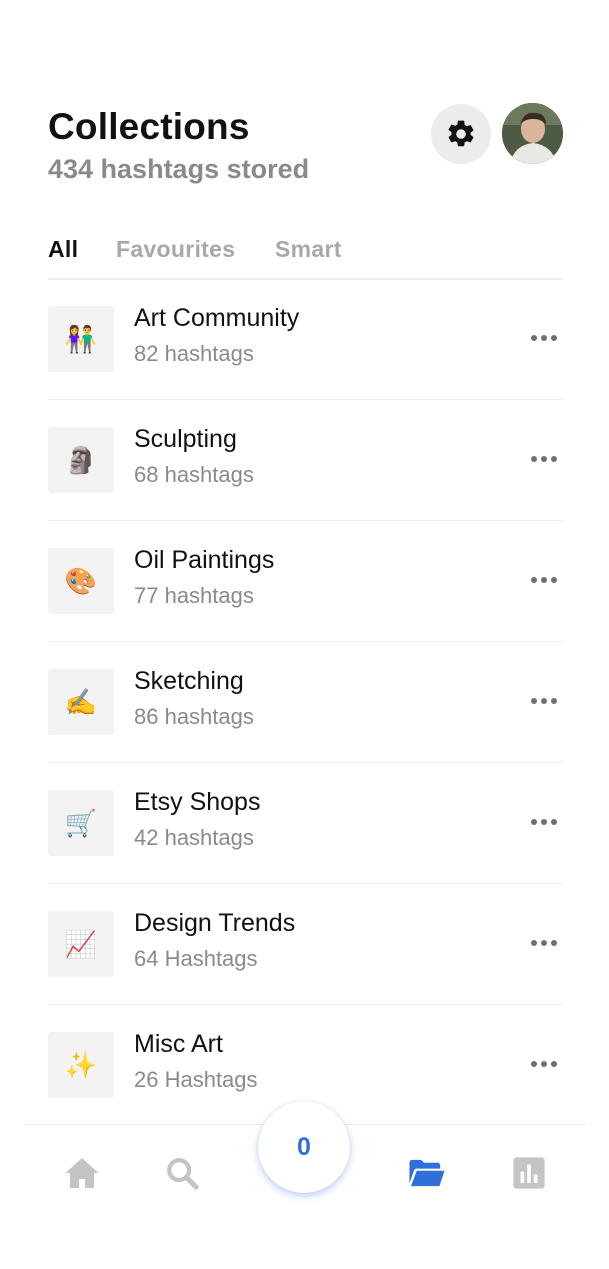  What do you see at coordinates (305, 823) in the screenshot?
I see `list-item: 🛒 Etsy Shops 42 hashtags` at bounding box center [305, 823].